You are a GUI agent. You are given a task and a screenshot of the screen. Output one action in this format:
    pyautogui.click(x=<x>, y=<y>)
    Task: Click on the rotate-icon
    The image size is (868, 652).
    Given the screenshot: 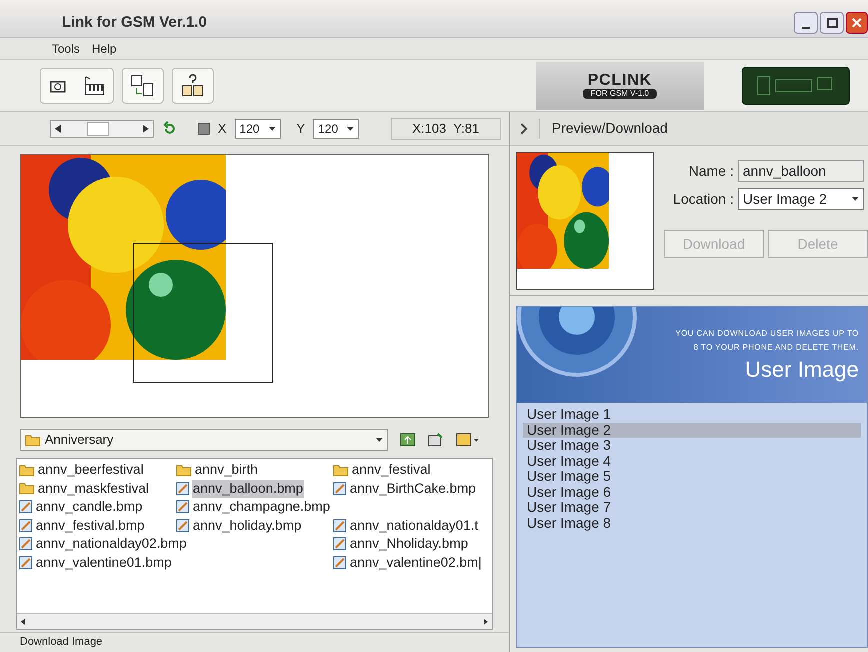 What is the action you would take?
    pyautogui.click(x=170, y=128)
    